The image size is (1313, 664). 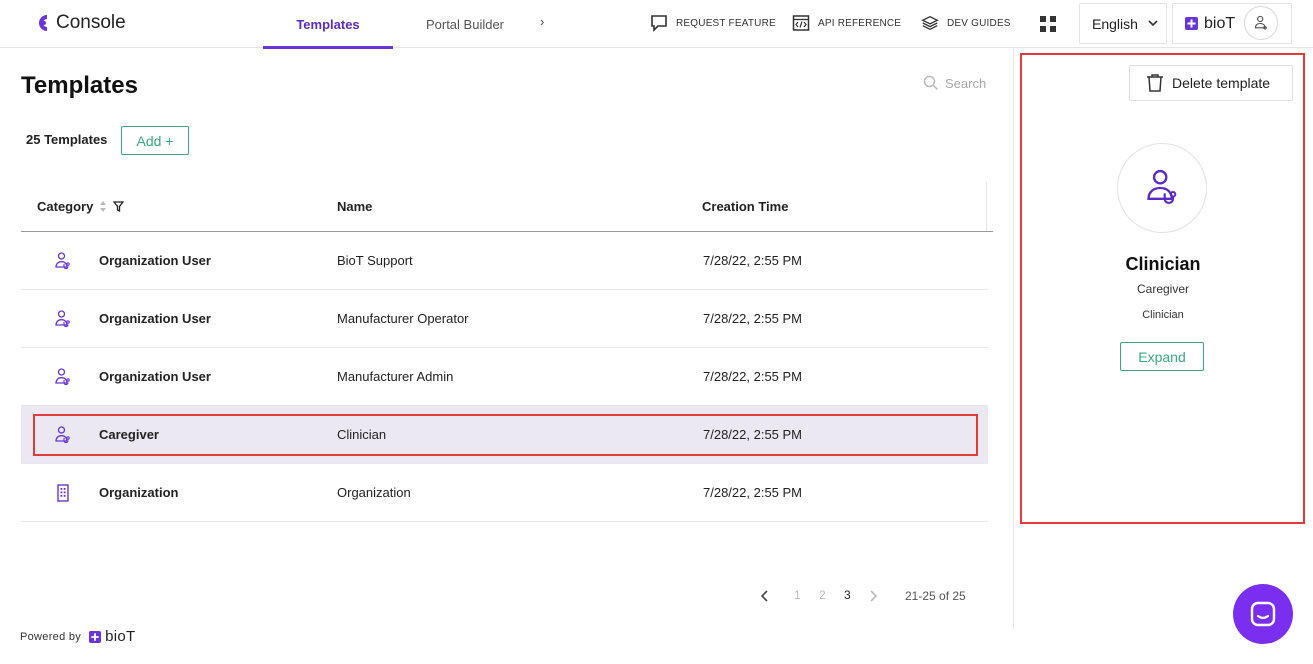 I want to click on dev-guides-label: DEV GUIDES, so click(x=979, y=23).